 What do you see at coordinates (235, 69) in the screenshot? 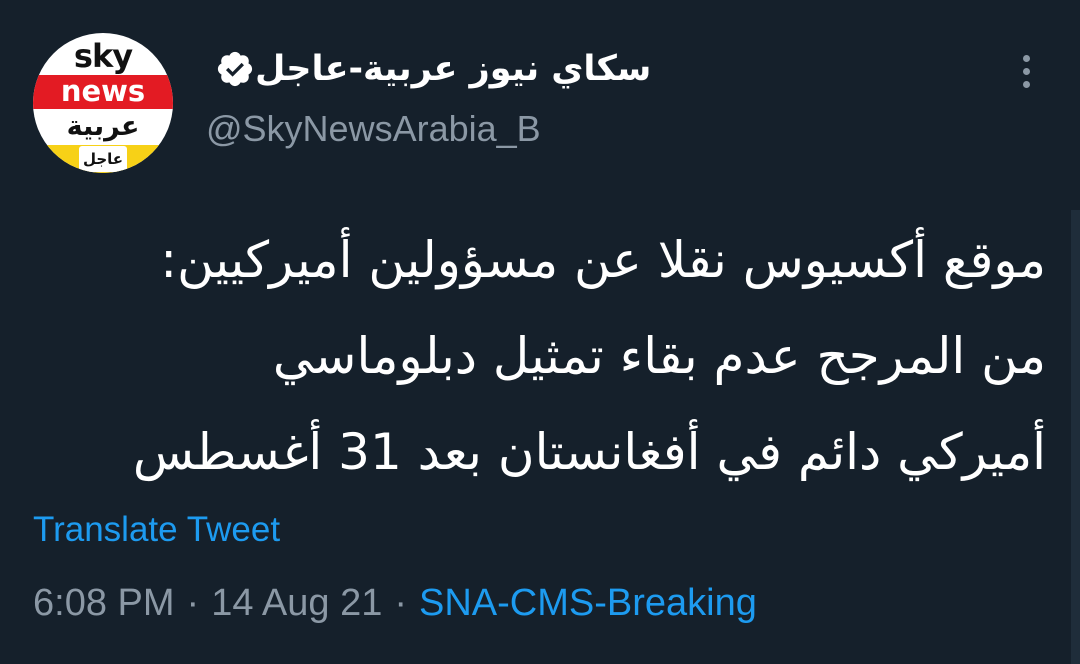
I see `verified-badge-icon` at bounding box center [235, 69].